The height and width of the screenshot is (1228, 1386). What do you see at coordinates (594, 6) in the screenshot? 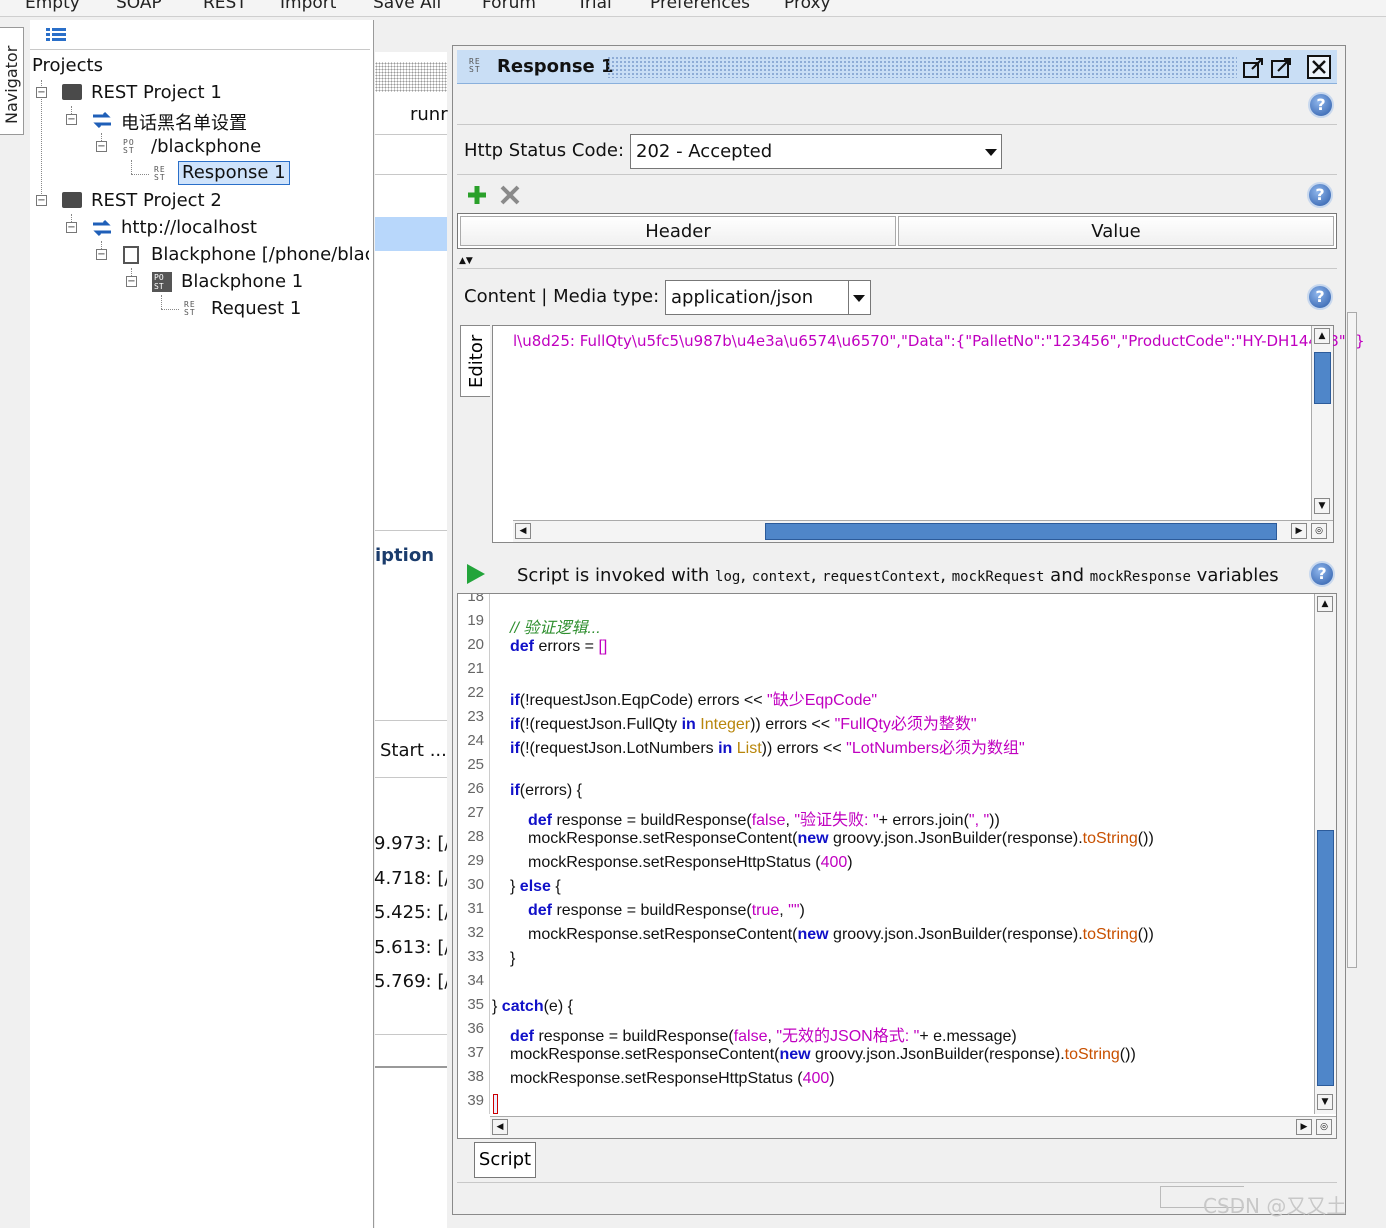
I see `toolbar-trial-button: Trial` at bounding box center [594, 6].